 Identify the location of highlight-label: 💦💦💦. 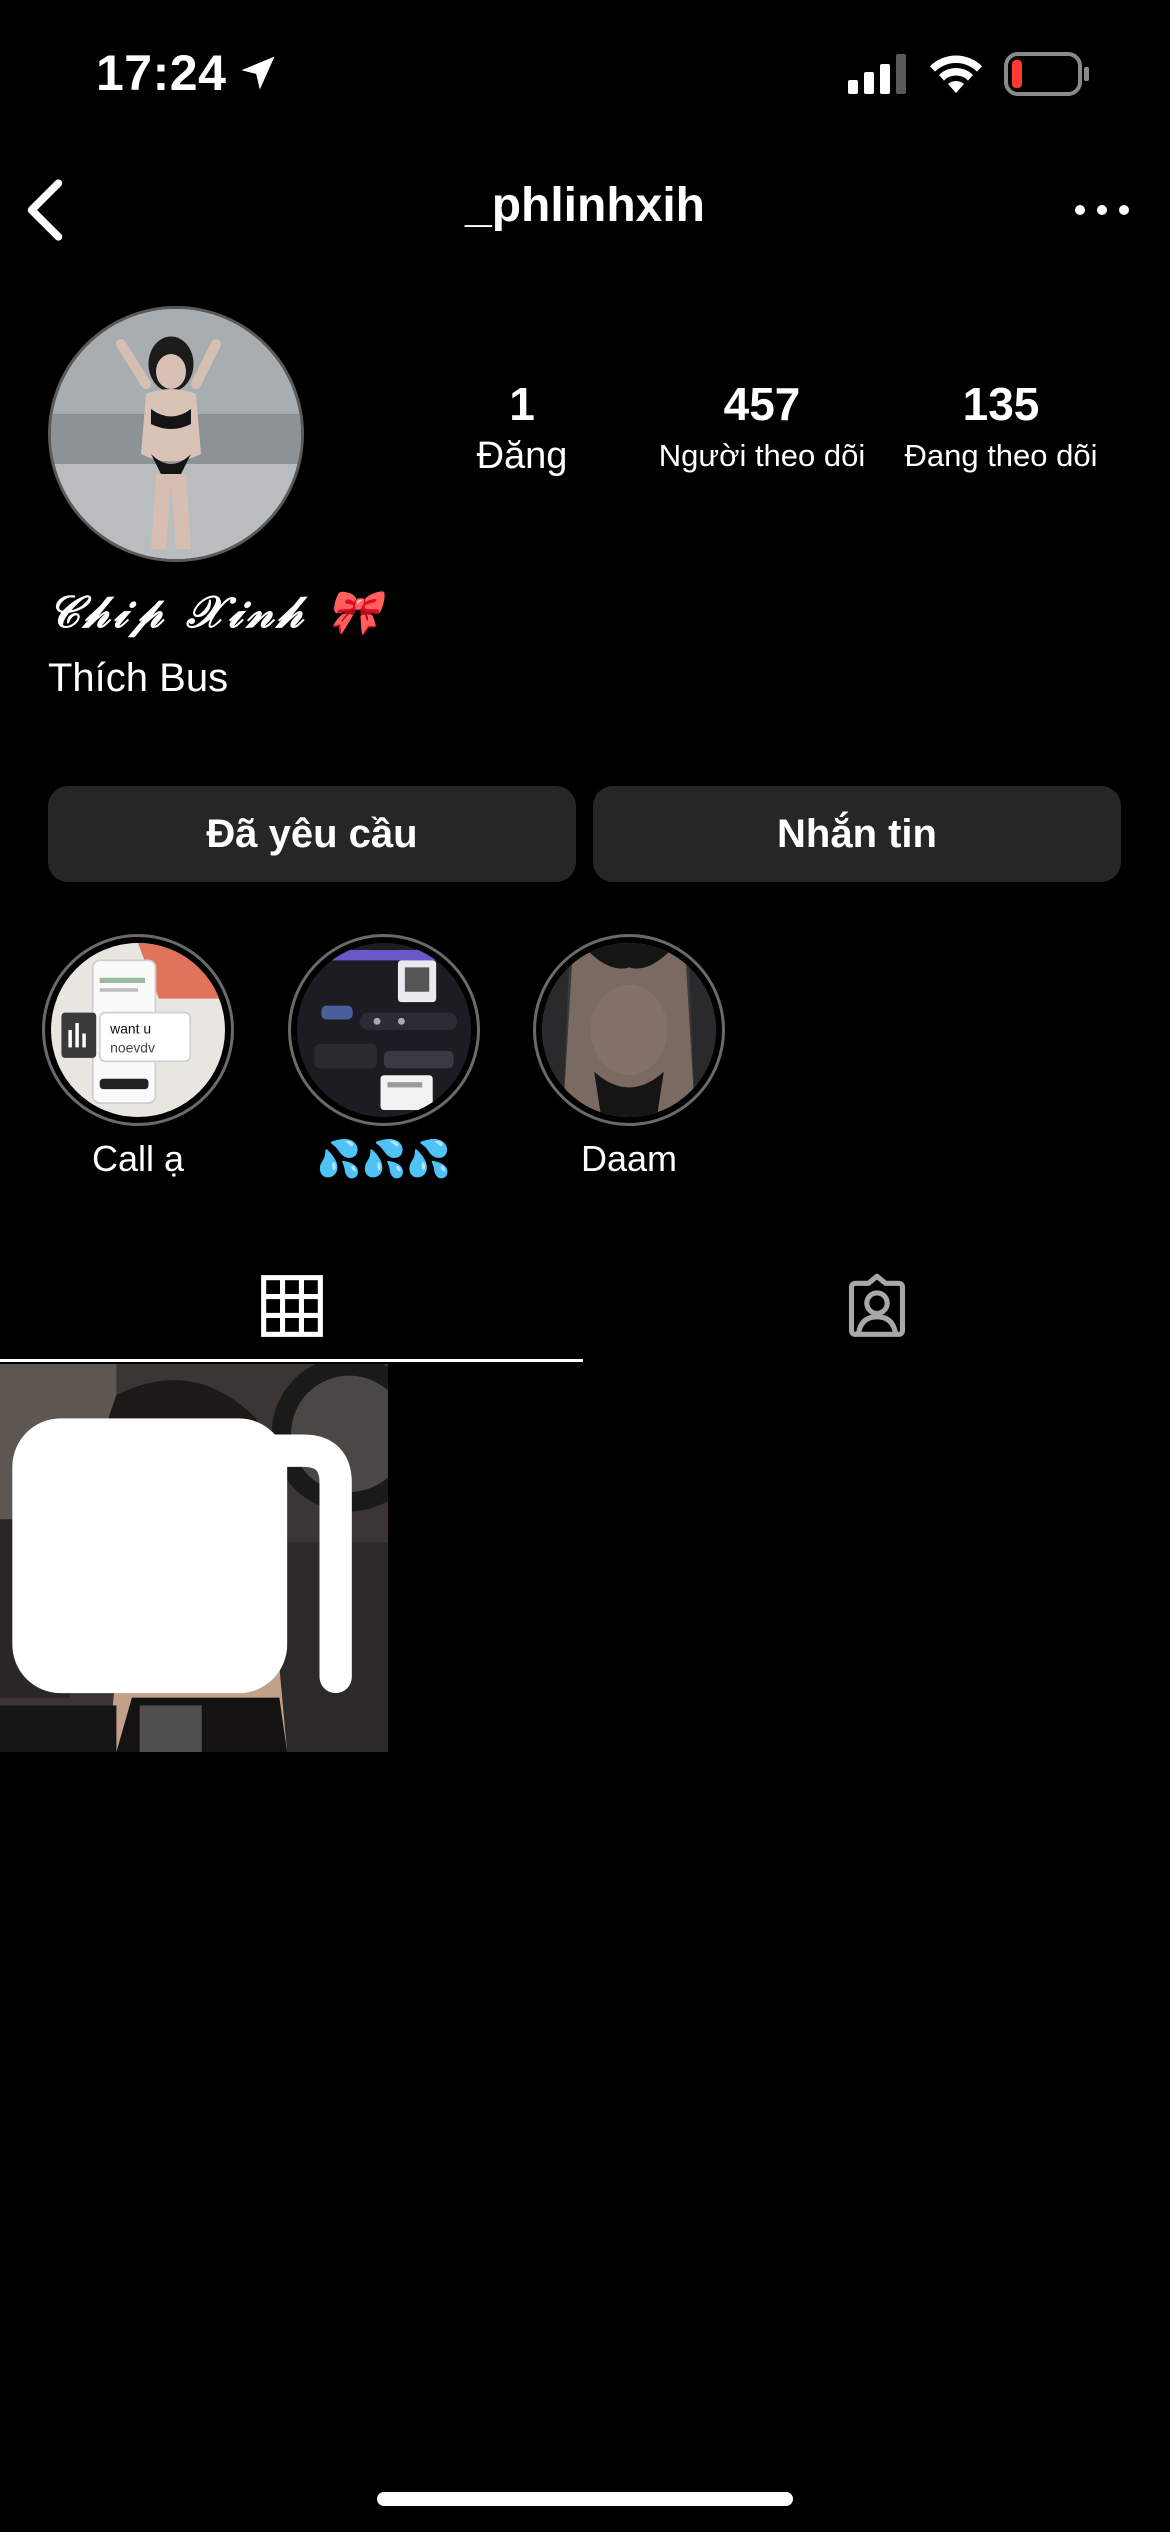
(384, 1158).